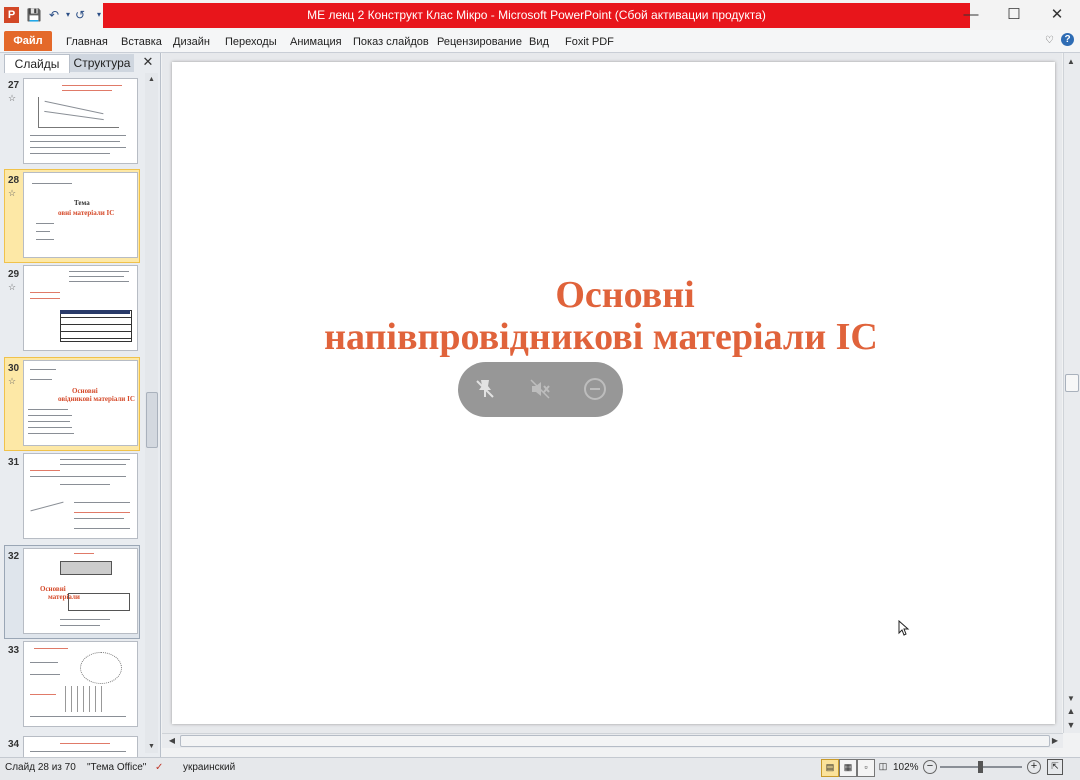 The height and width of the screenshot is (780, 1080). I want to click on file-tab: Файл, so click(28, 41).